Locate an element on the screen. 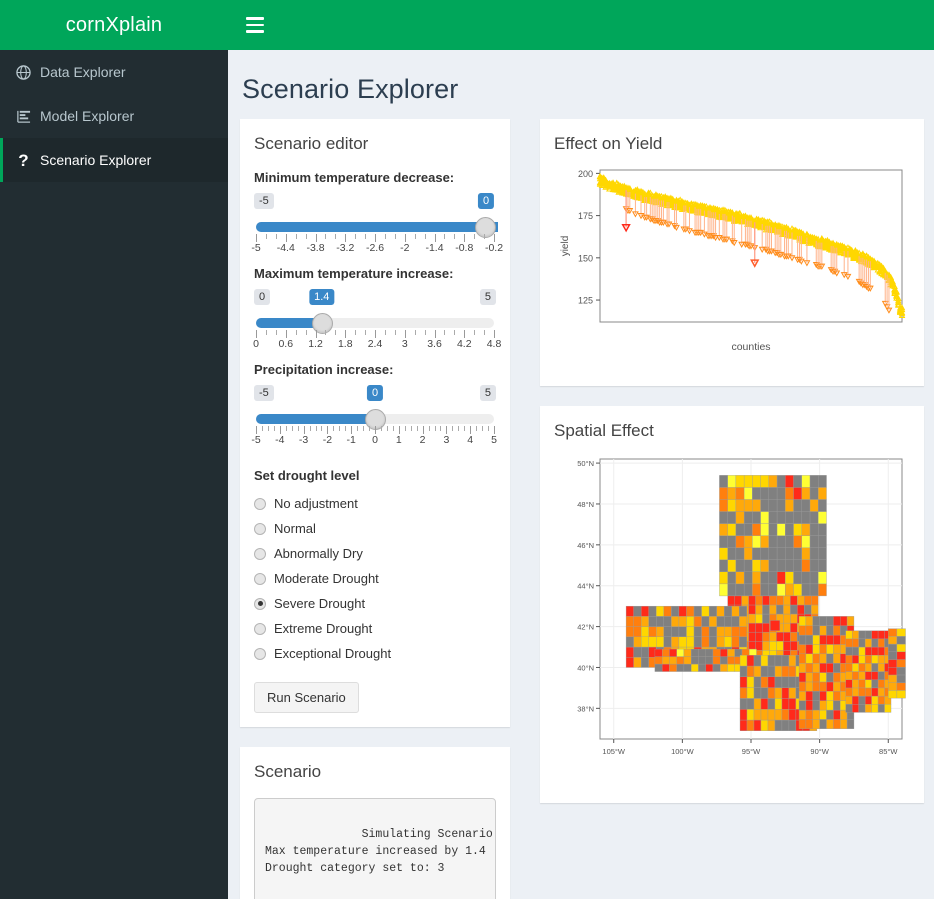 This screenshot has width=934, height=899. slider-track-container: 0 5 1.4 0 0.6 1.2 1.8 2.4 3 3.6 4.2 4.8 is located at coordinates (377, 321).